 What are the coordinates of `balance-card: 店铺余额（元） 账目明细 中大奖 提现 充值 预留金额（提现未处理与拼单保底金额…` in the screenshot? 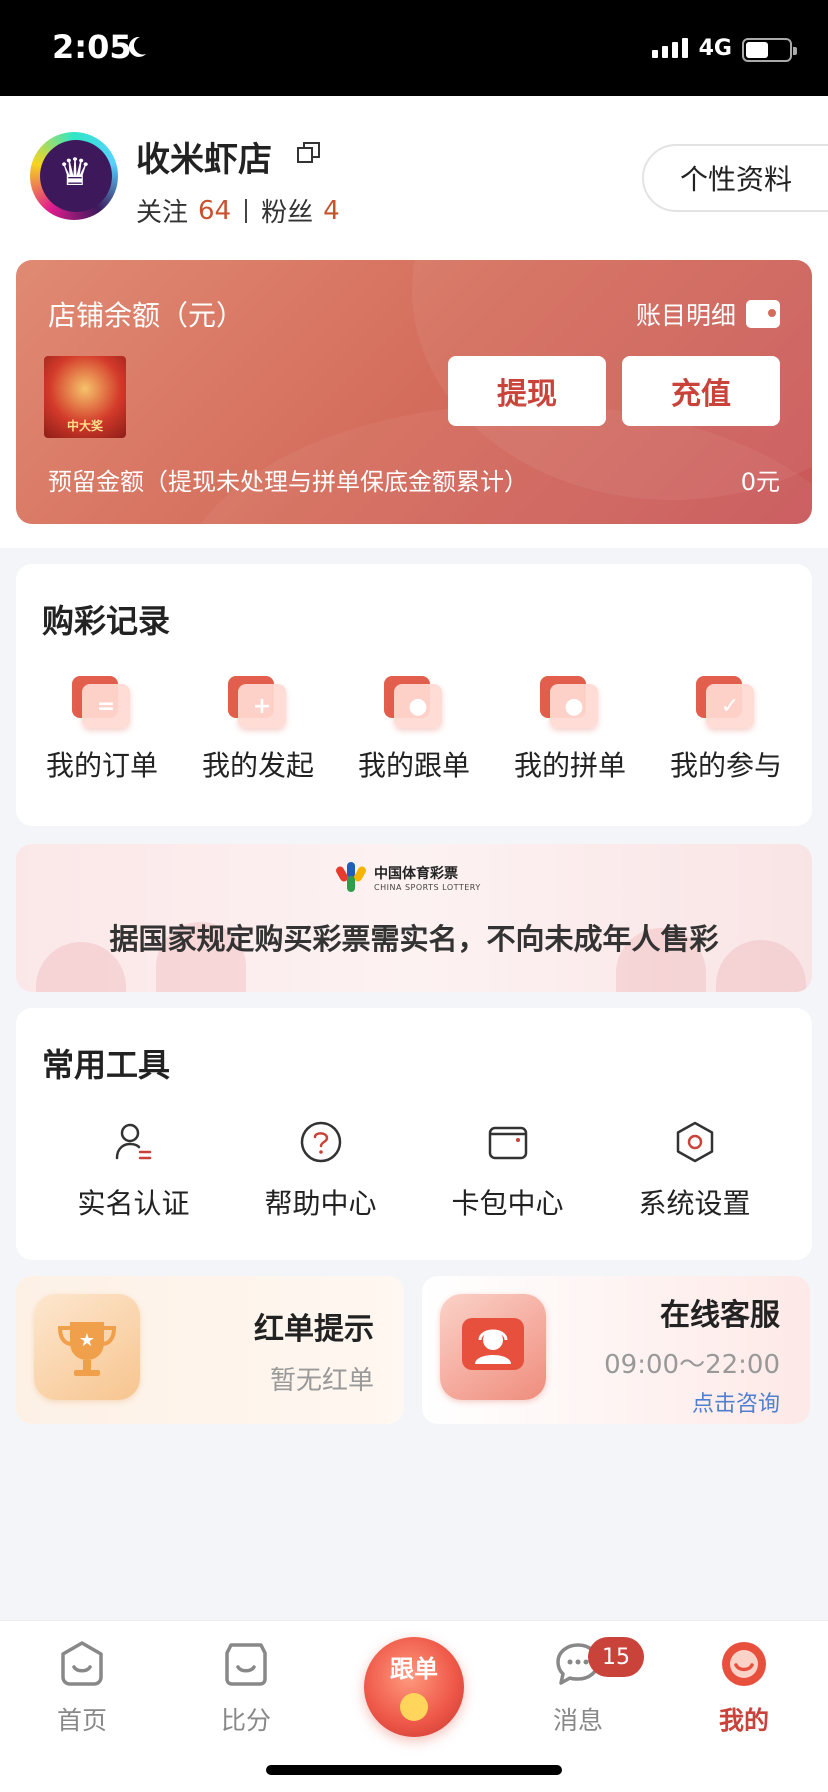 It's located at (414, 392).